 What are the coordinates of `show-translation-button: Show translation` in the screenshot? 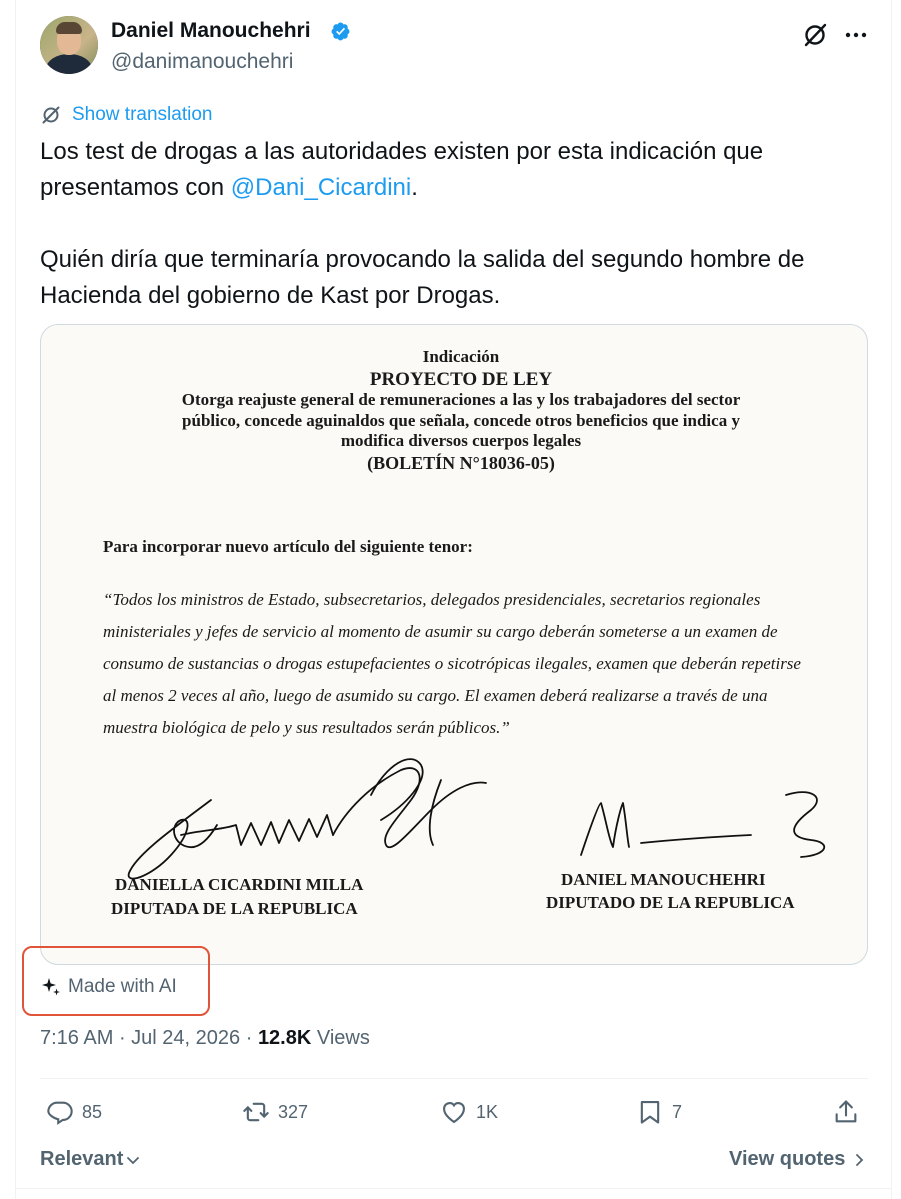 It's located at (126, 115).